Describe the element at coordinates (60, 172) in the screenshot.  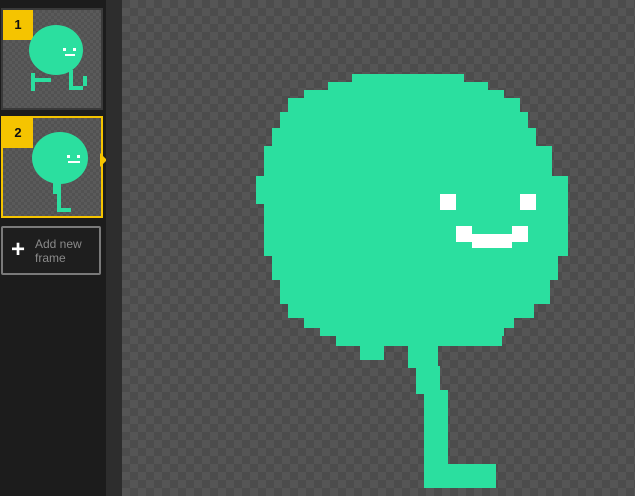
I see `frame-2-preview` at that location.